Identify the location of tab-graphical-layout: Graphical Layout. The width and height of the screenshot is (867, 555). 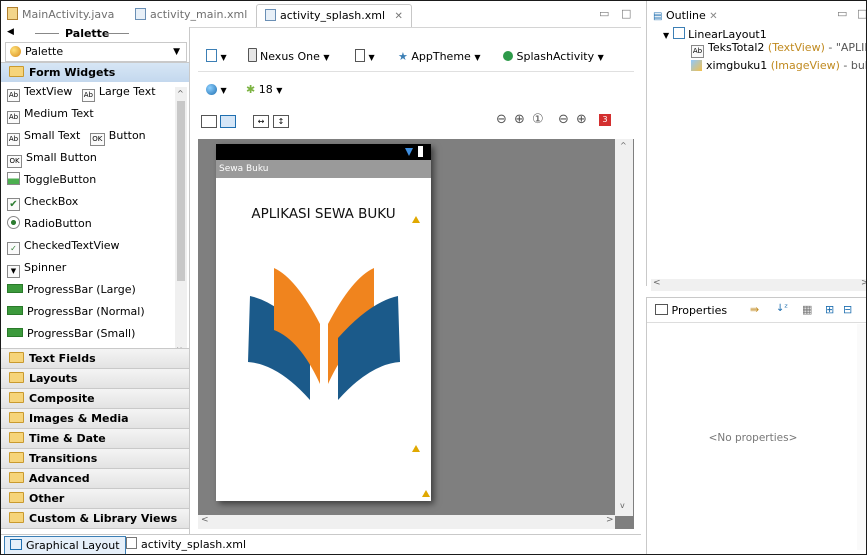
(65, 545).